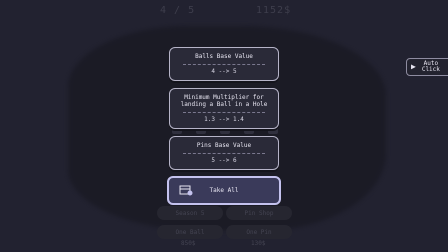  What do you see at coordinates (188, 243) in the screenshot?
I see `one-ball-price: 850$` at bounding box center [188, 243].